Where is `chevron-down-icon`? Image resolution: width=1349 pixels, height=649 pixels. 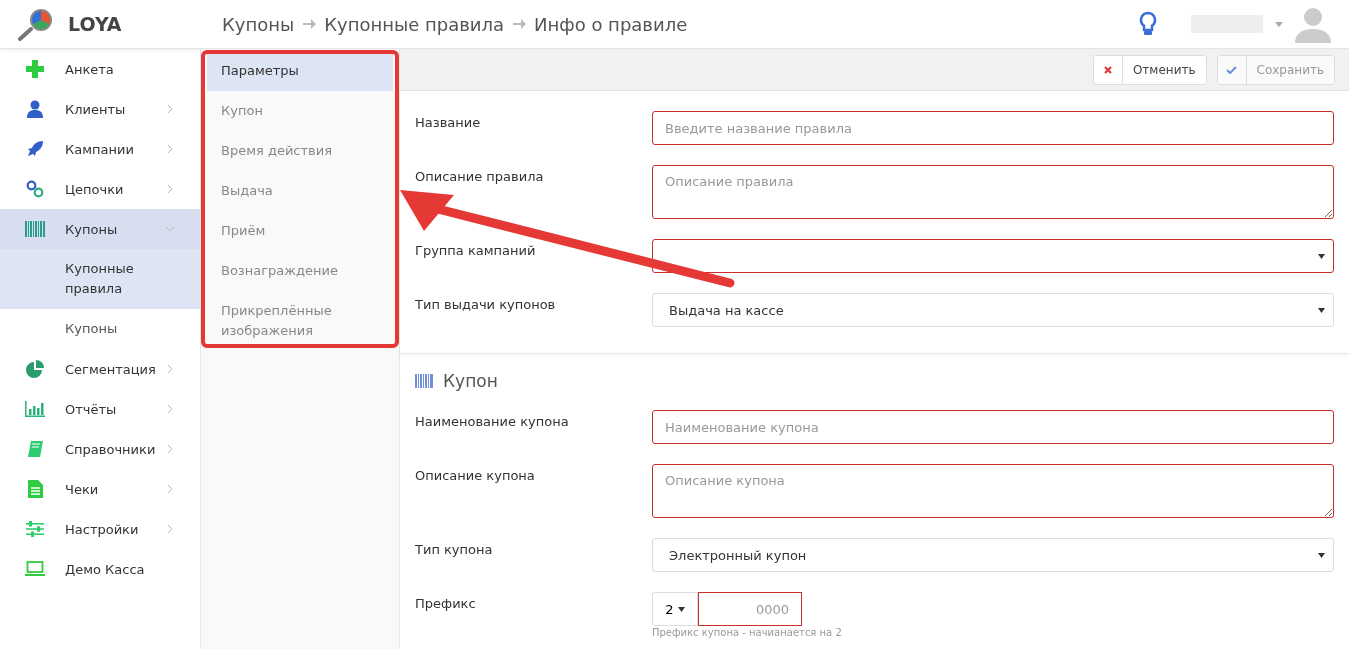
chevron-down-icon is located at coordinates (170, 229).